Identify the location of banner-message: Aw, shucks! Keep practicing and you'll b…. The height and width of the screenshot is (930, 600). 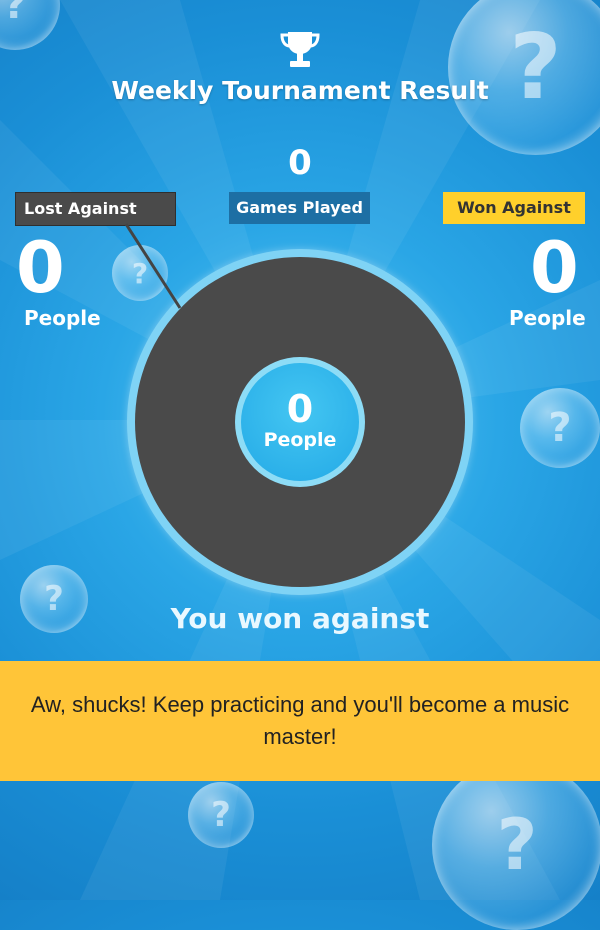
(300, 720).